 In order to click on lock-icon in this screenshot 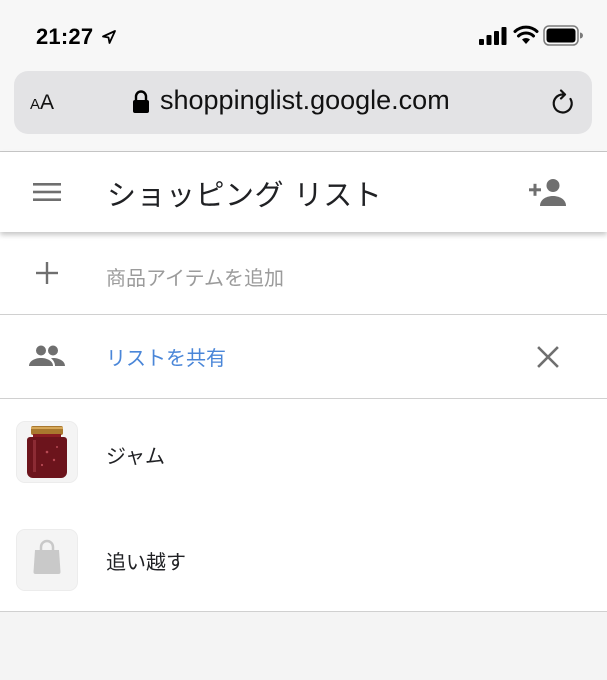, I will do `click(141, 101)`.